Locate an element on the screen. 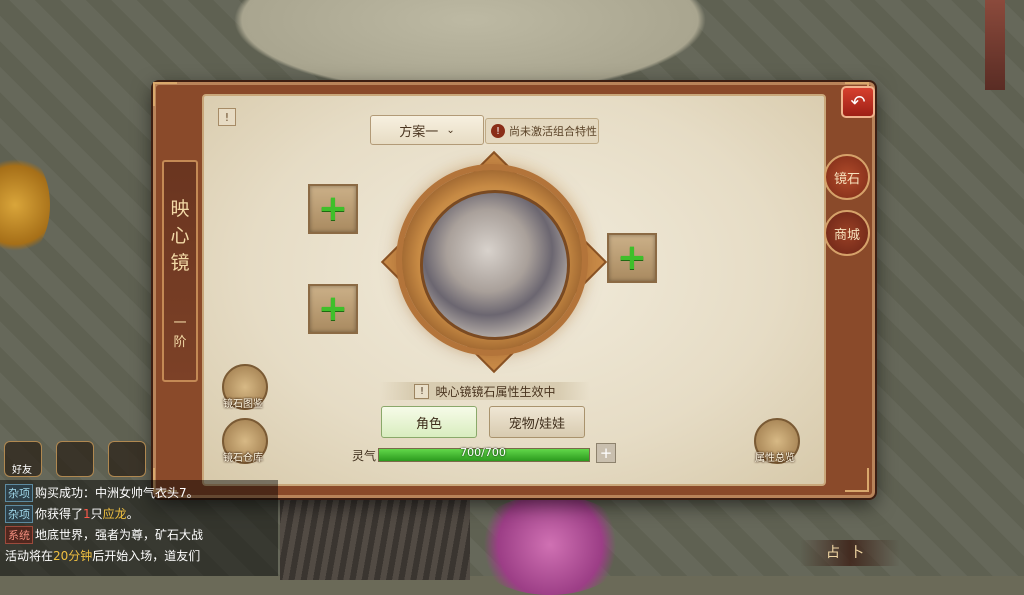 The width and height of the screenshot is (1024, 595). chat-text: 1 is located at coordinates (87, 514).